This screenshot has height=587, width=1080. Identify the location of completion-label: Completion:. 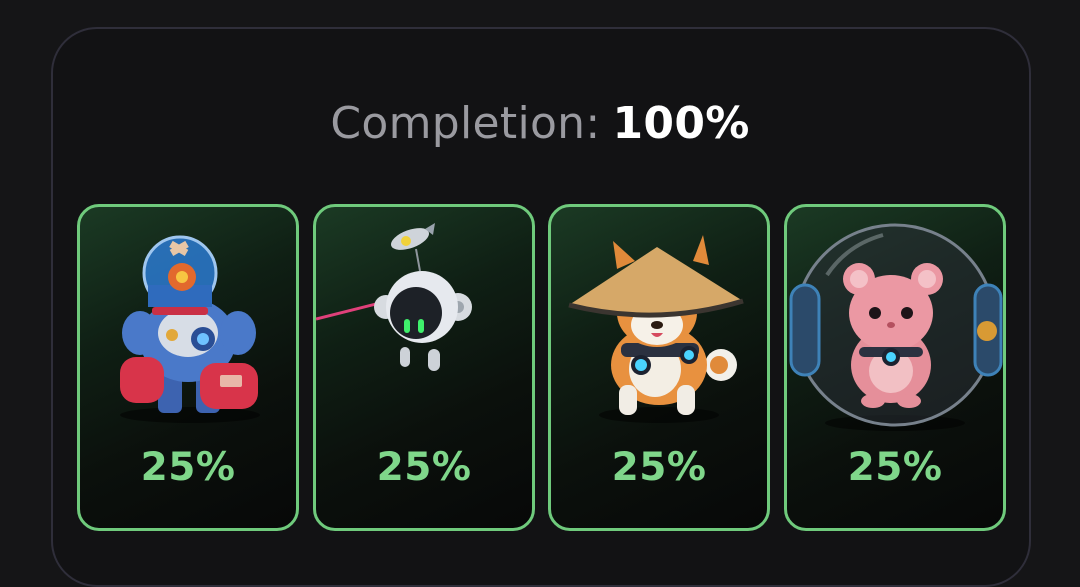
(465, 123).